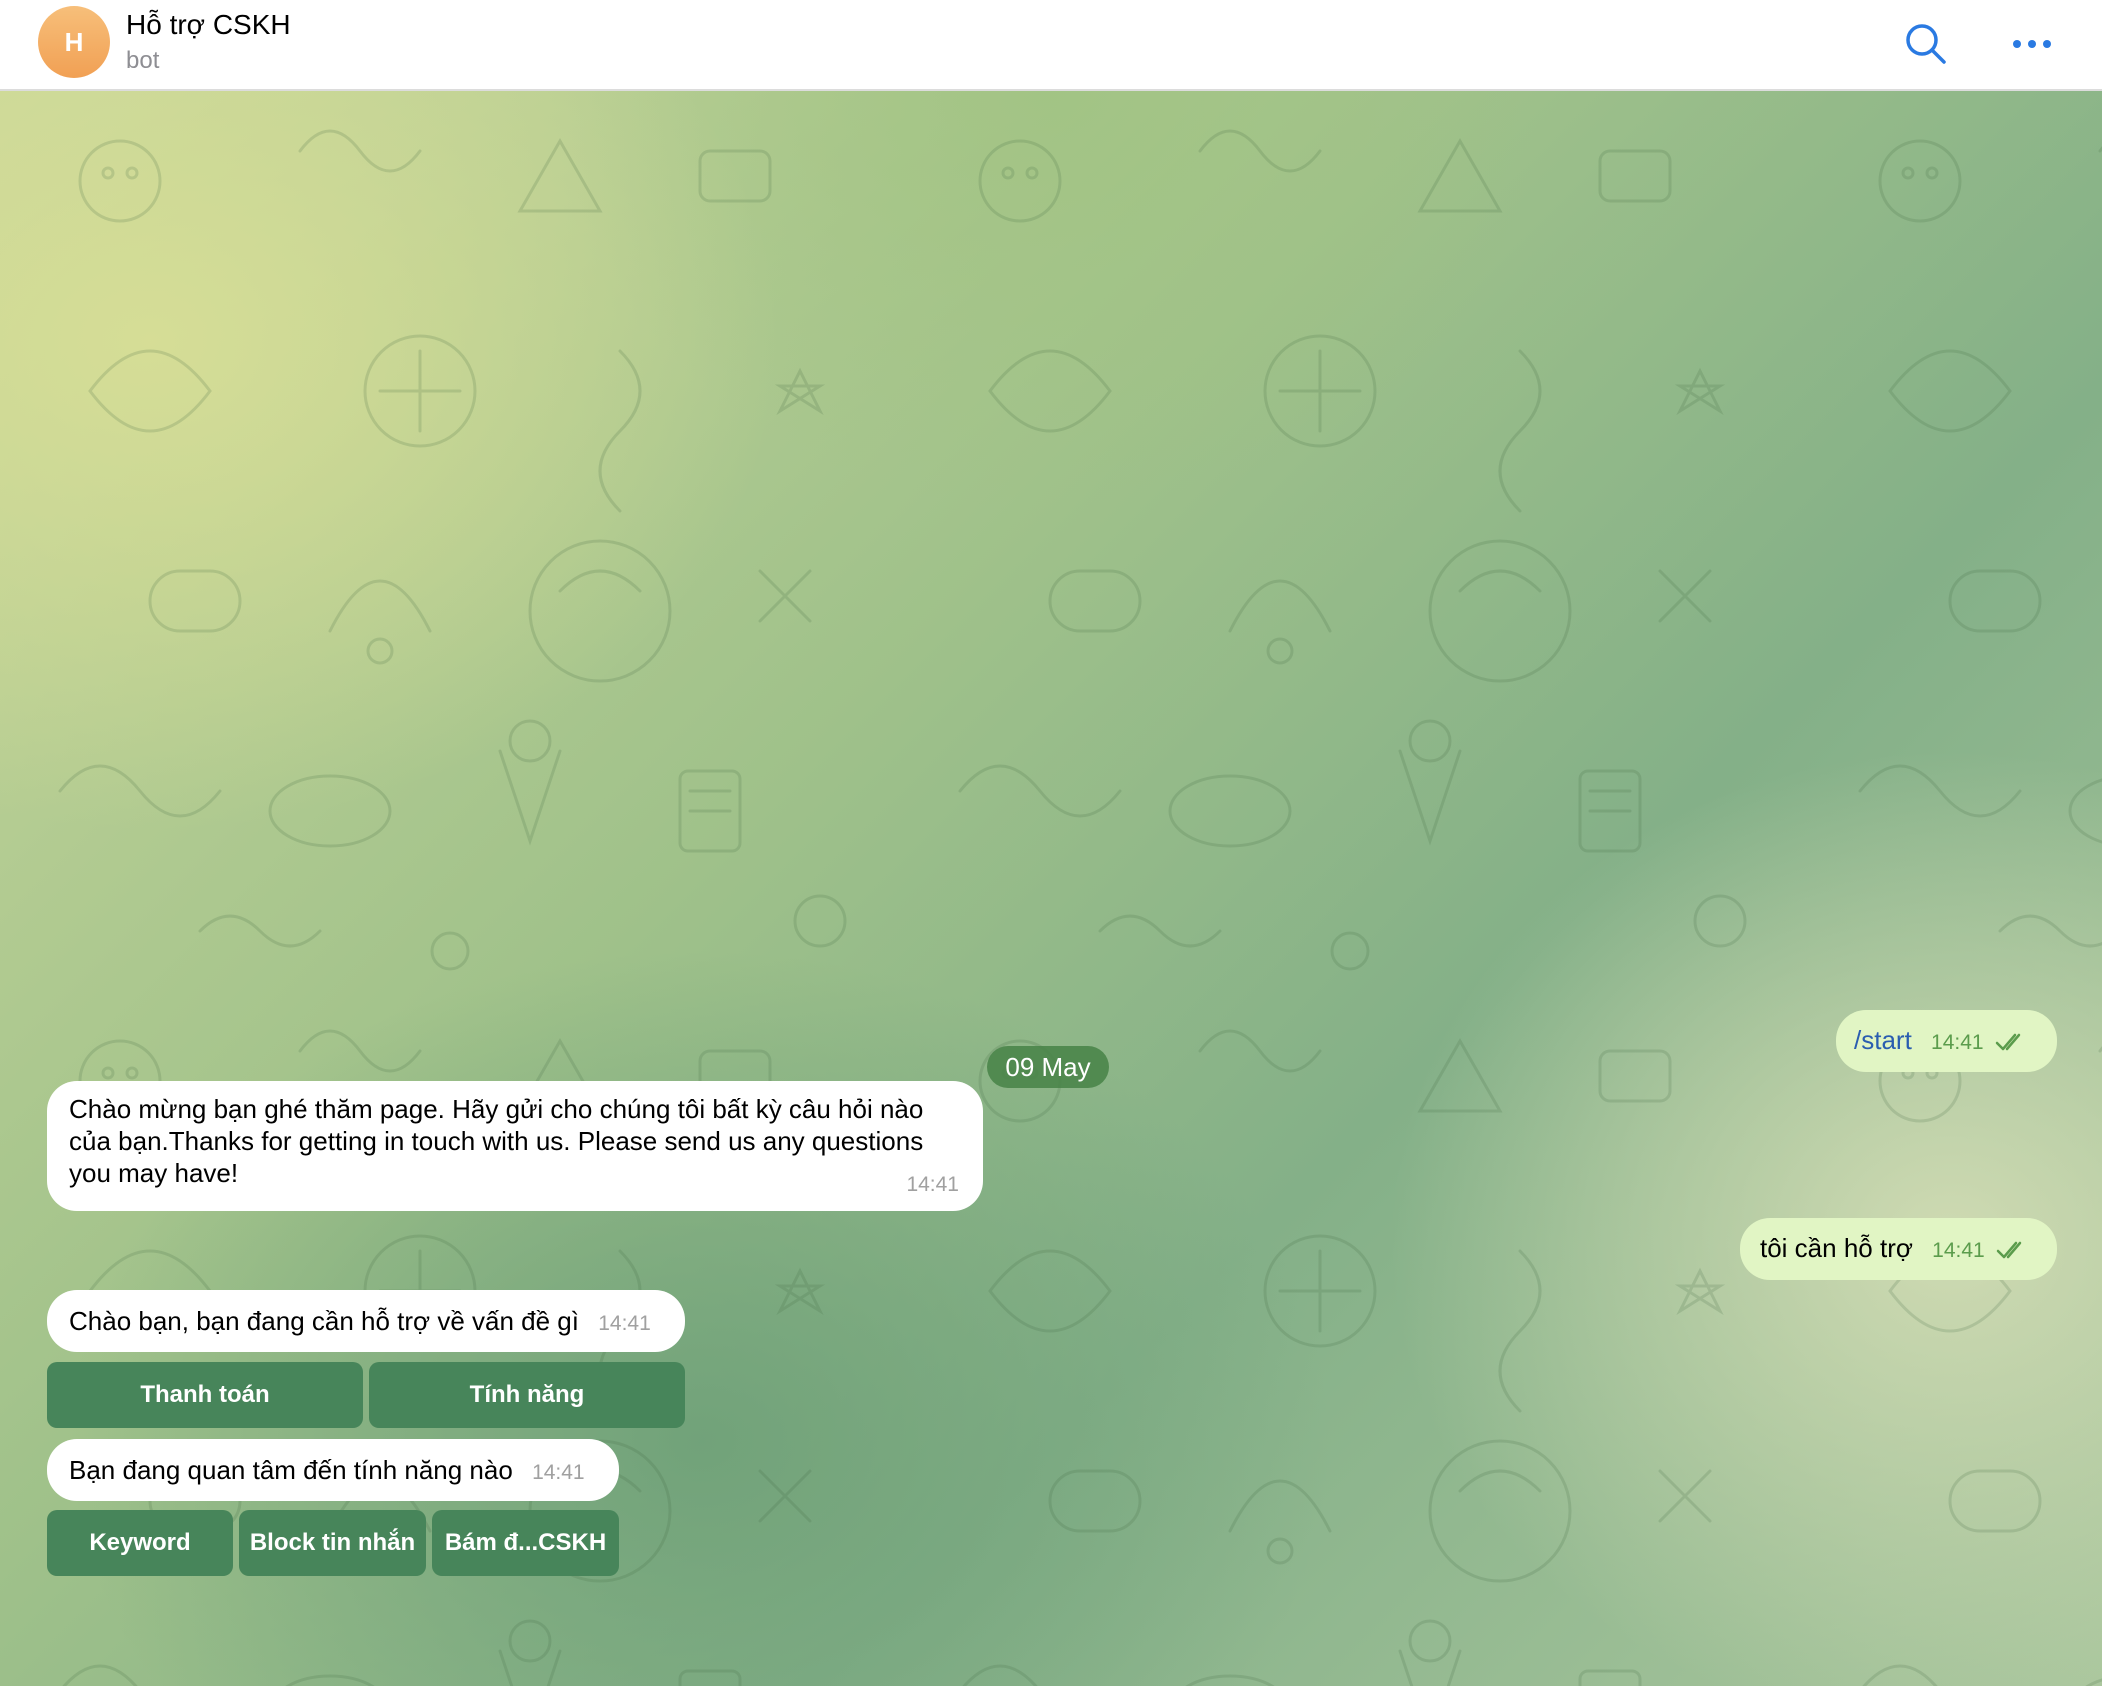  I want to click on bot-command-link: /start, so click(1883, 1040).